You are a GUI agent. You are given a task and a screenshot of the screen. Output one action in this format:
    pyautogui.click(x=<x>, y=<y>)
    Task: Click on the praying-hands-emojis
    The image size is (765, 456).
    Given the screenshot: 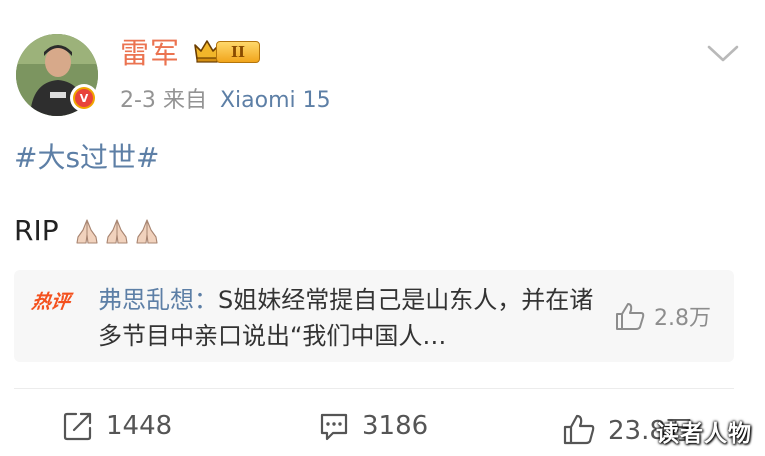 What is the action you would take?
    pyautogui.click(x=117, y=231)
    